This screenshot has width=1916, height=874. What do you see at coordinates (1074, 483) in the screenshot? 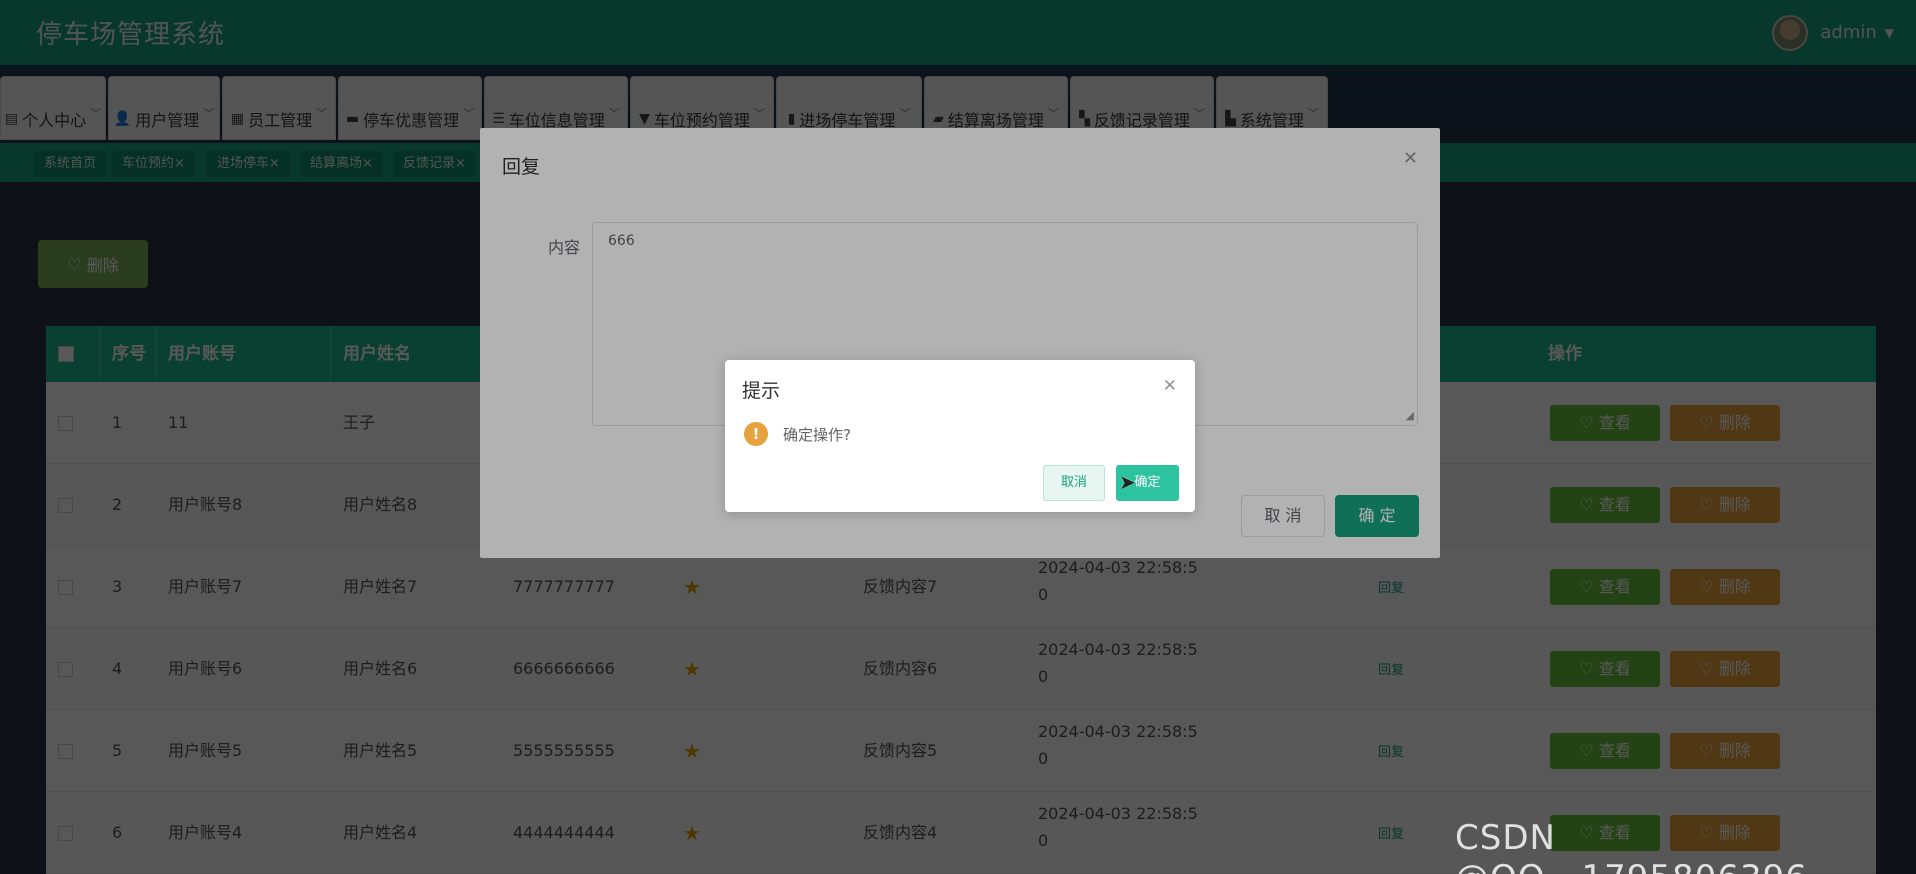
I see `confirm-cancel-button: 取消` at bounding box center [1074, 483].